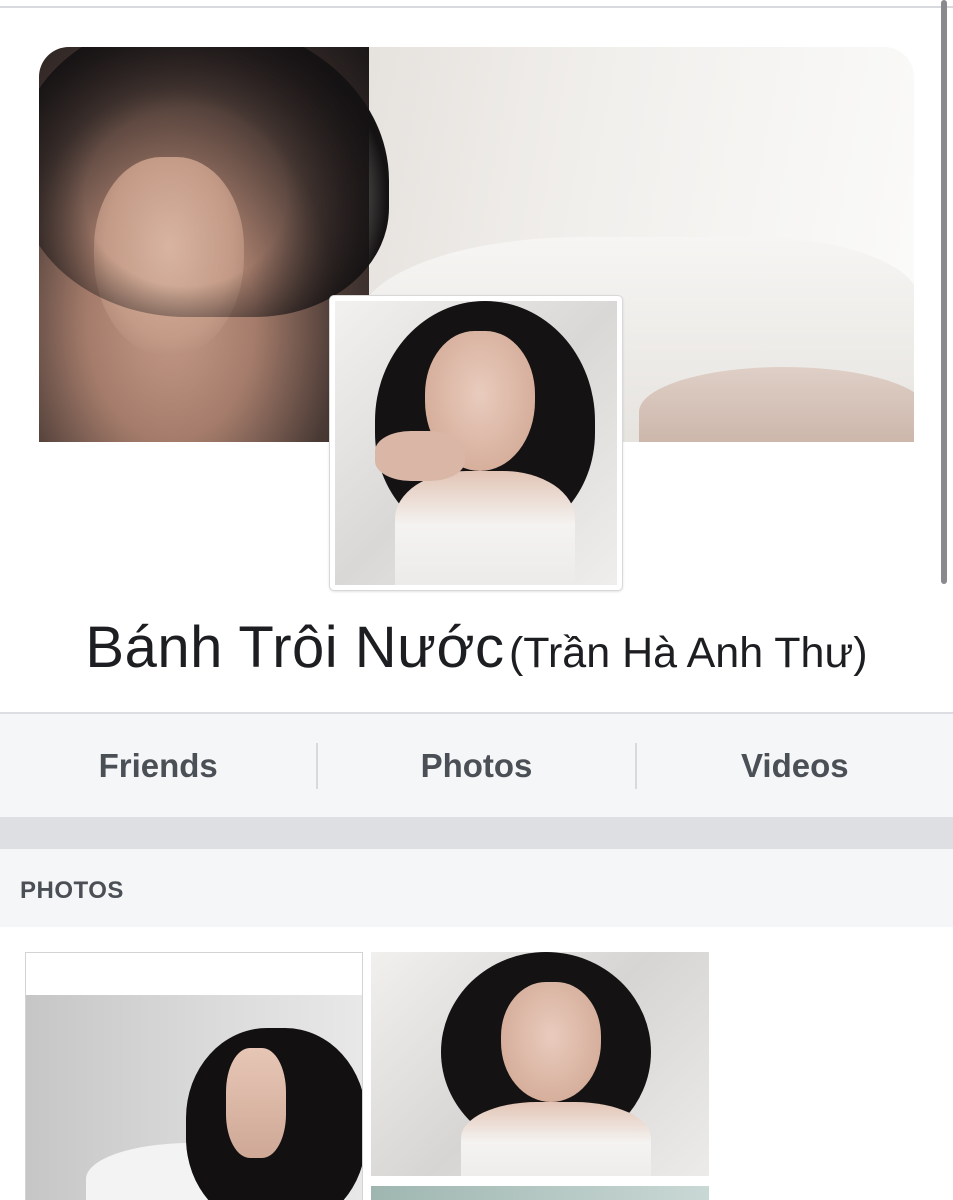 The height and width of the screenshot is (1200, 953). I want to click on thumbnail-body, so click(556, 1139).